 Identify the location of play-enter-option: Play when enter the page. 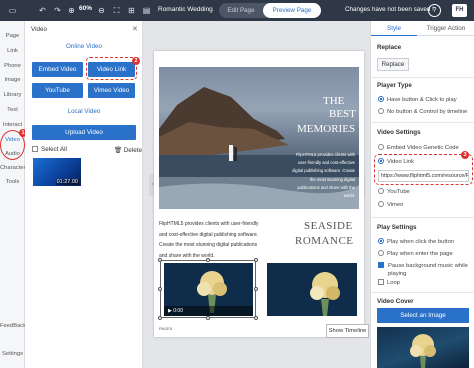
(415, 253).